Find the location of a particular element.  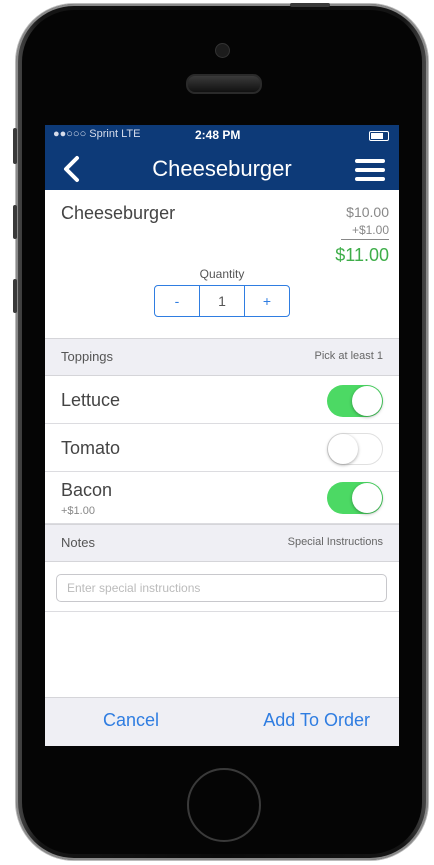

cancel-button: Cancel is located at coordinates (131, 720).